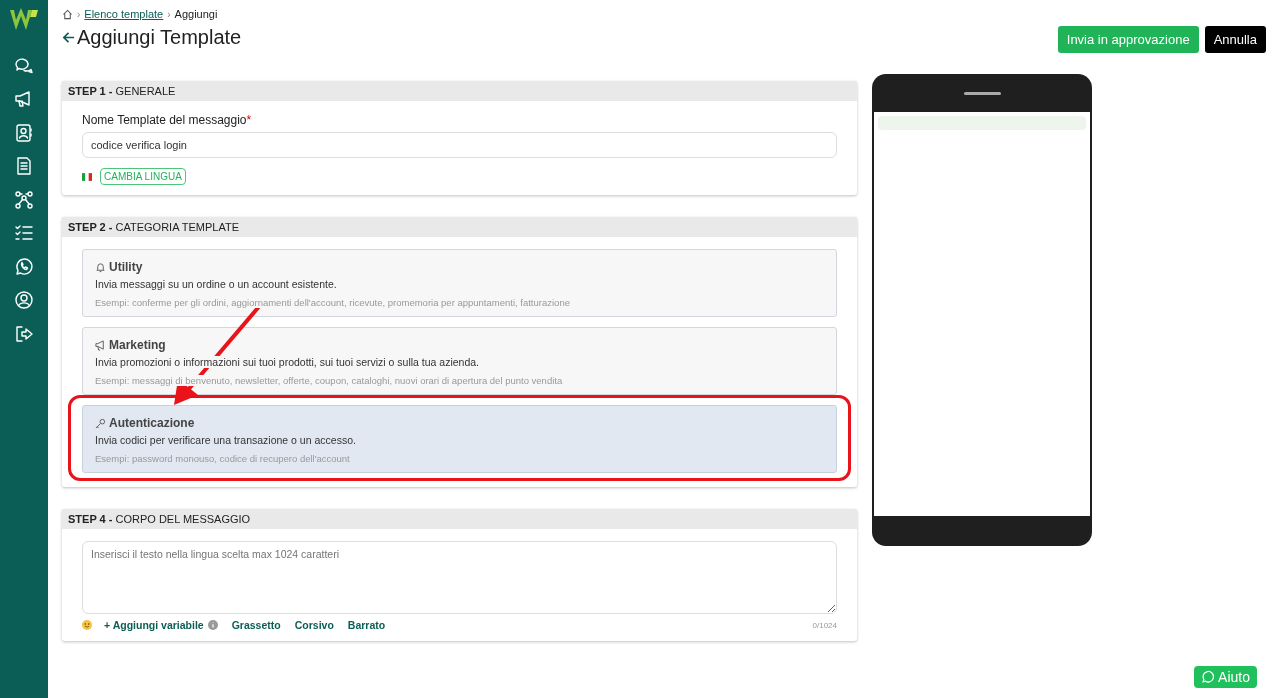 The image size is (1280, 698). I want to click on italy-flag-icon, so click(87, 176).